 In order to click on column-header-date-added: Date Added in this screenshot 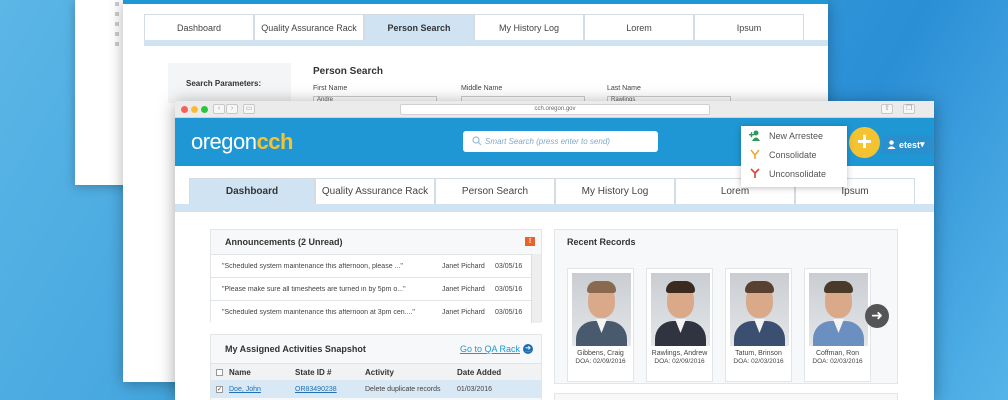, I will do `click(479, 372)`.